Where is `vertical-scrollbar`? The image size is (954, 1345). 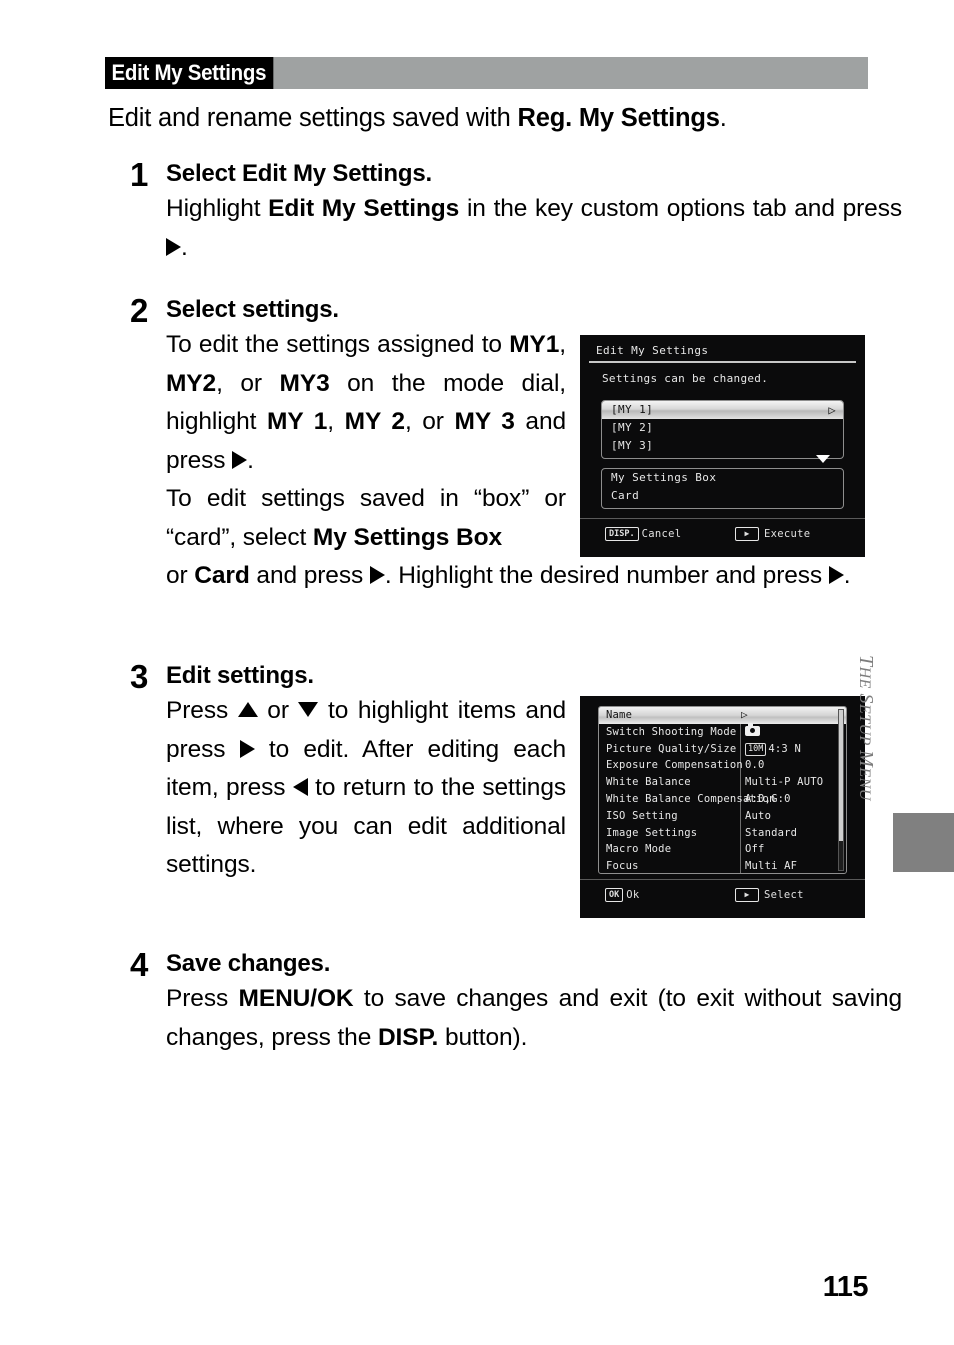 vertical-scrollbar is located at coordinates (841, 790).